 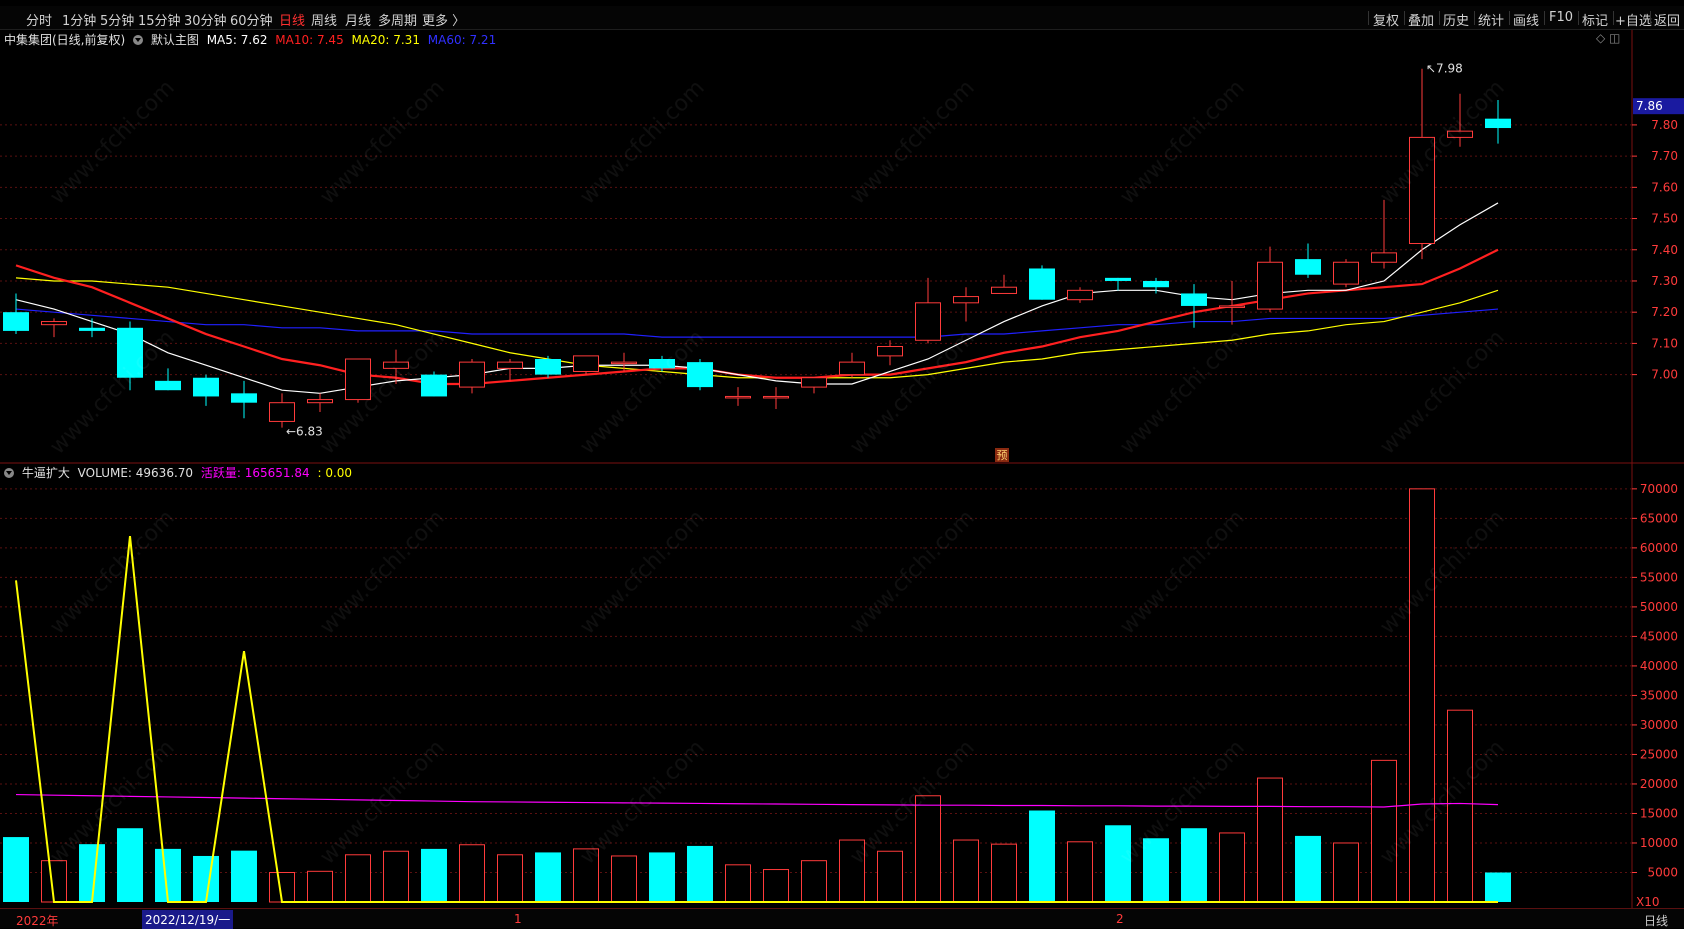 I want to click on volume-tick-label: 65000, so click(x=1659, y=518).